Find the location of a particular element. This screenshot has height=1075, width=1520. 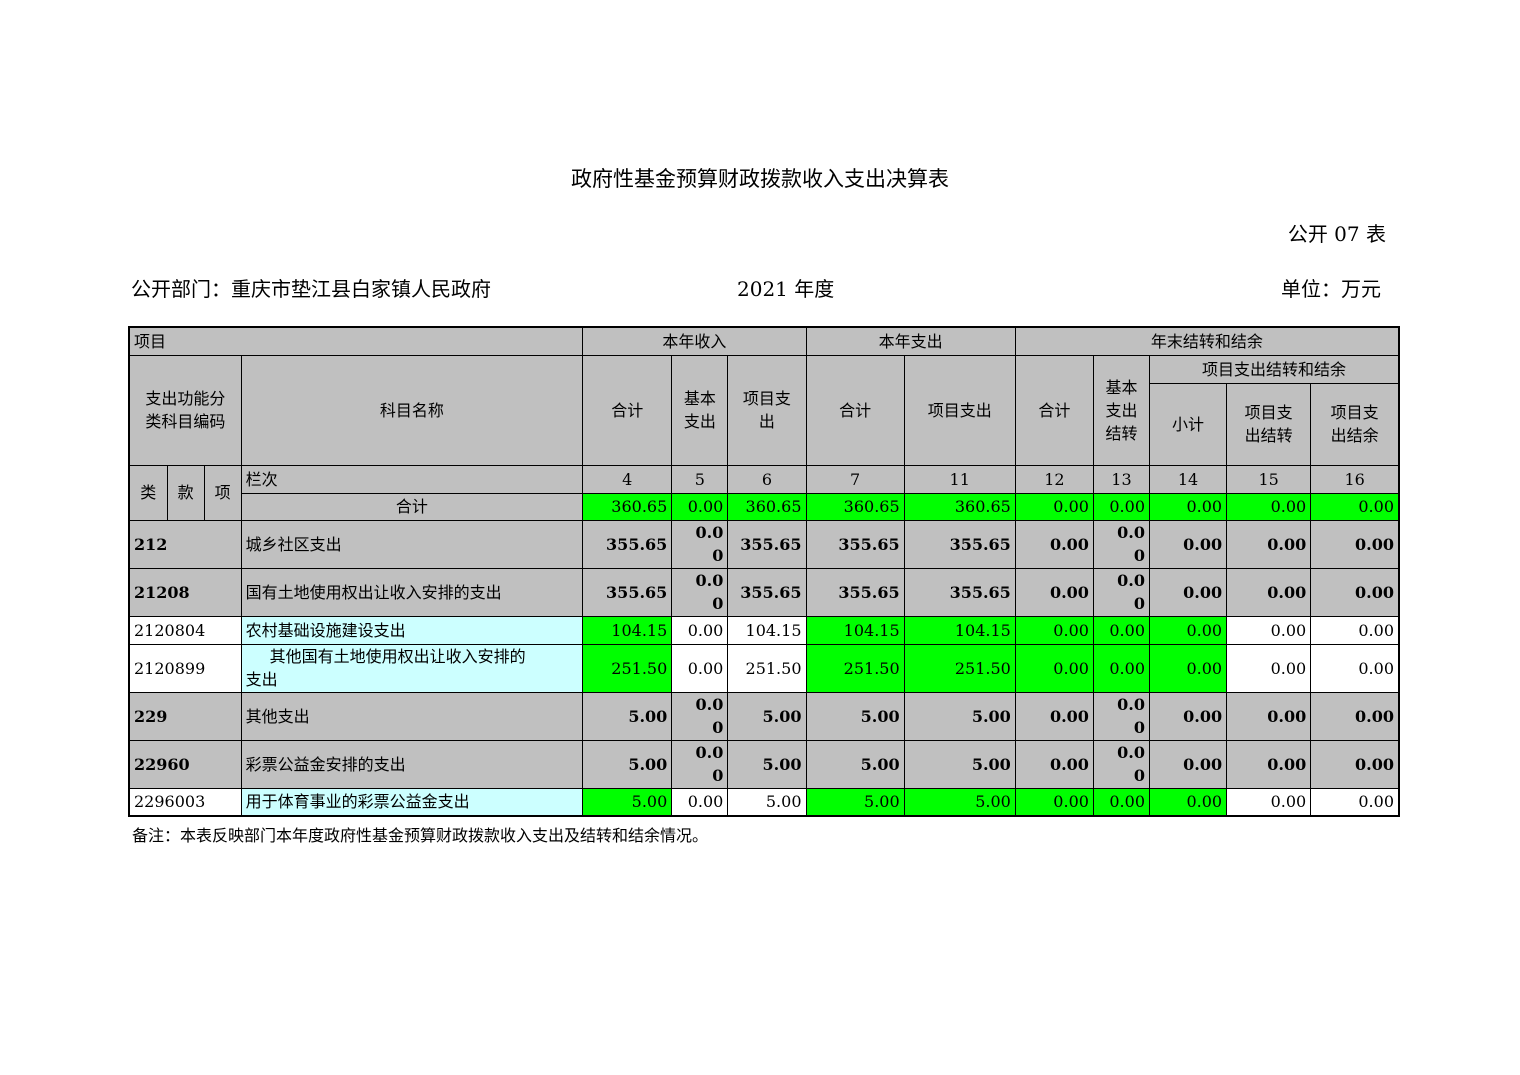

cell: 251.50 is located at coordinates (627, 668).